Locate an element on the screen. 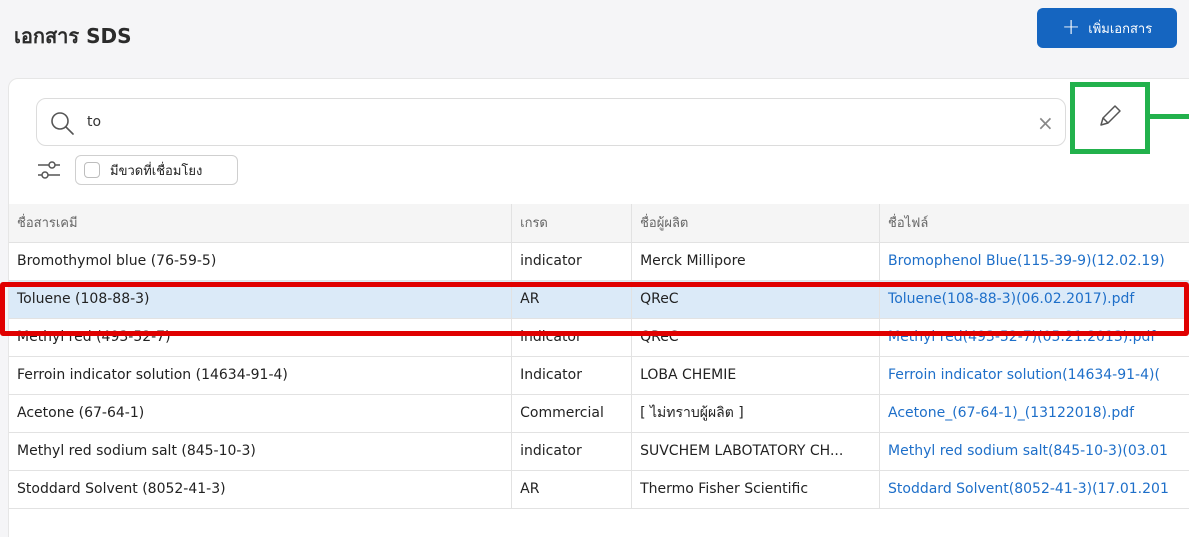 The image size is (1189, 537). file-link: Toluene(108-88-3)(06.02.2017).pdf is located at coordinates (1034, 299).